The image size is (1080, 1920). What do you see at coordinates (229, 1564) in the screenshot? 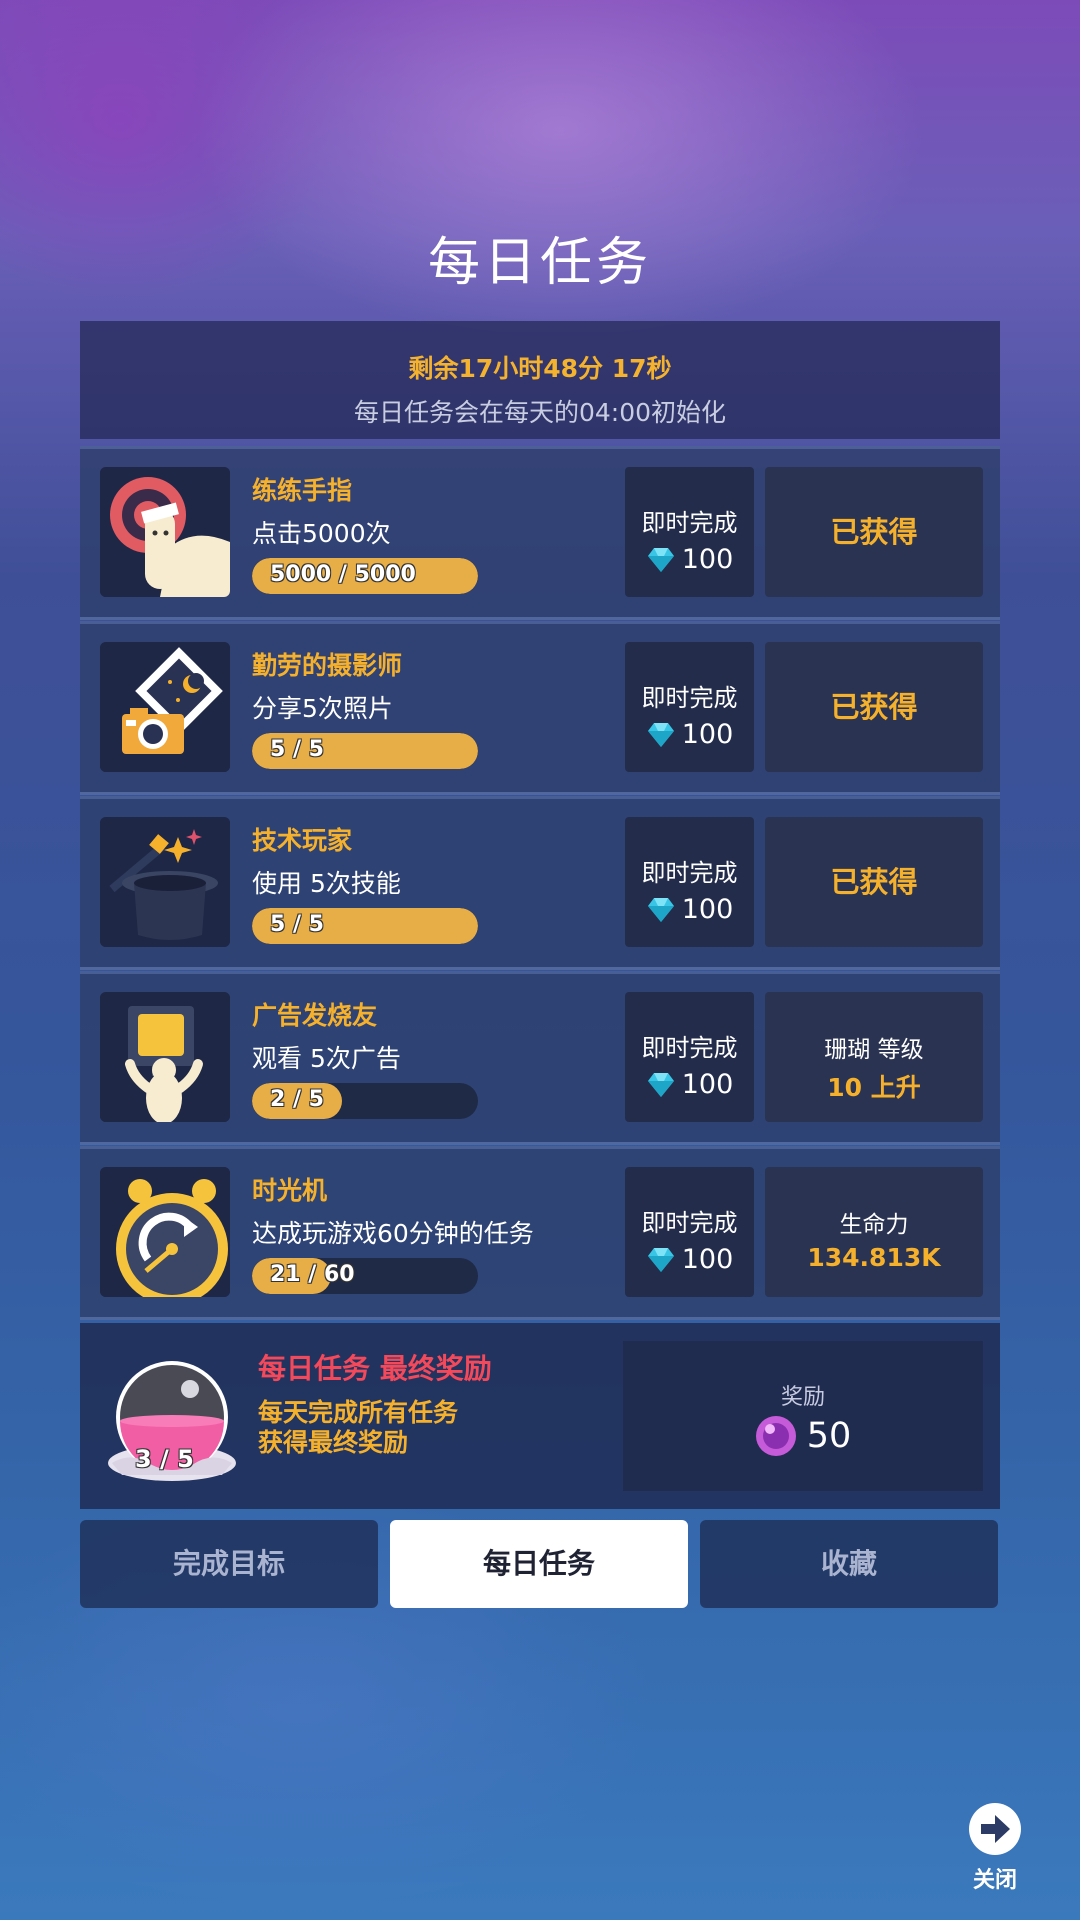
I see `tab-achievements: 完成目标` at bounding box center [229, 1564].